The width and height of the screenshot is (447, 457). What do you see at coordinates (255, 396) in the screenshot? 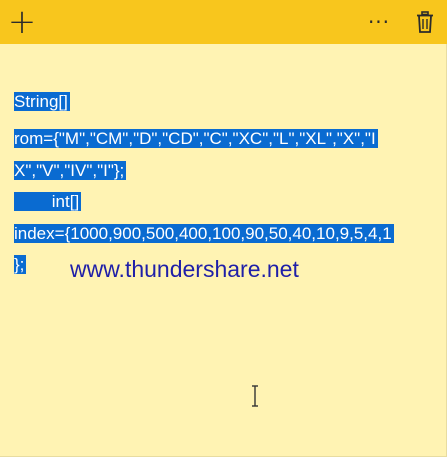
I see `text-cursor-icon` at bounding box center [255, 396].